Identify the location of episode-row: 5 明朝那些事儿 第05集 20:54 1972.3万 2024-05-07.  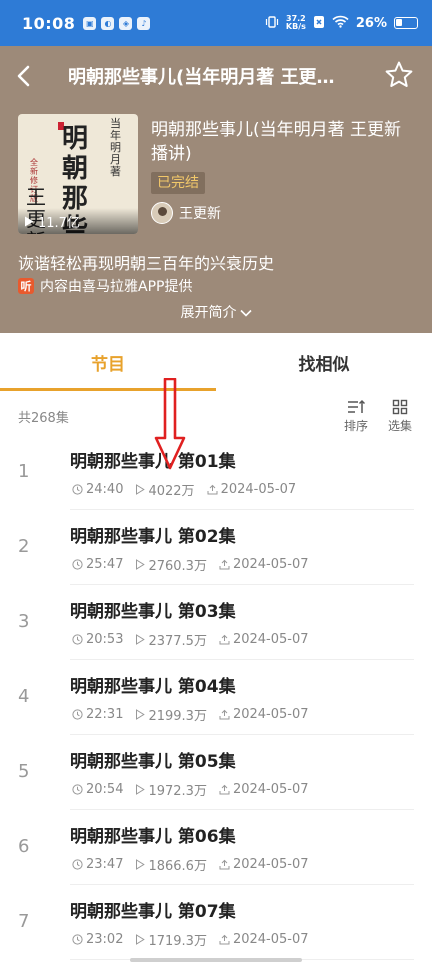
(216, 772).